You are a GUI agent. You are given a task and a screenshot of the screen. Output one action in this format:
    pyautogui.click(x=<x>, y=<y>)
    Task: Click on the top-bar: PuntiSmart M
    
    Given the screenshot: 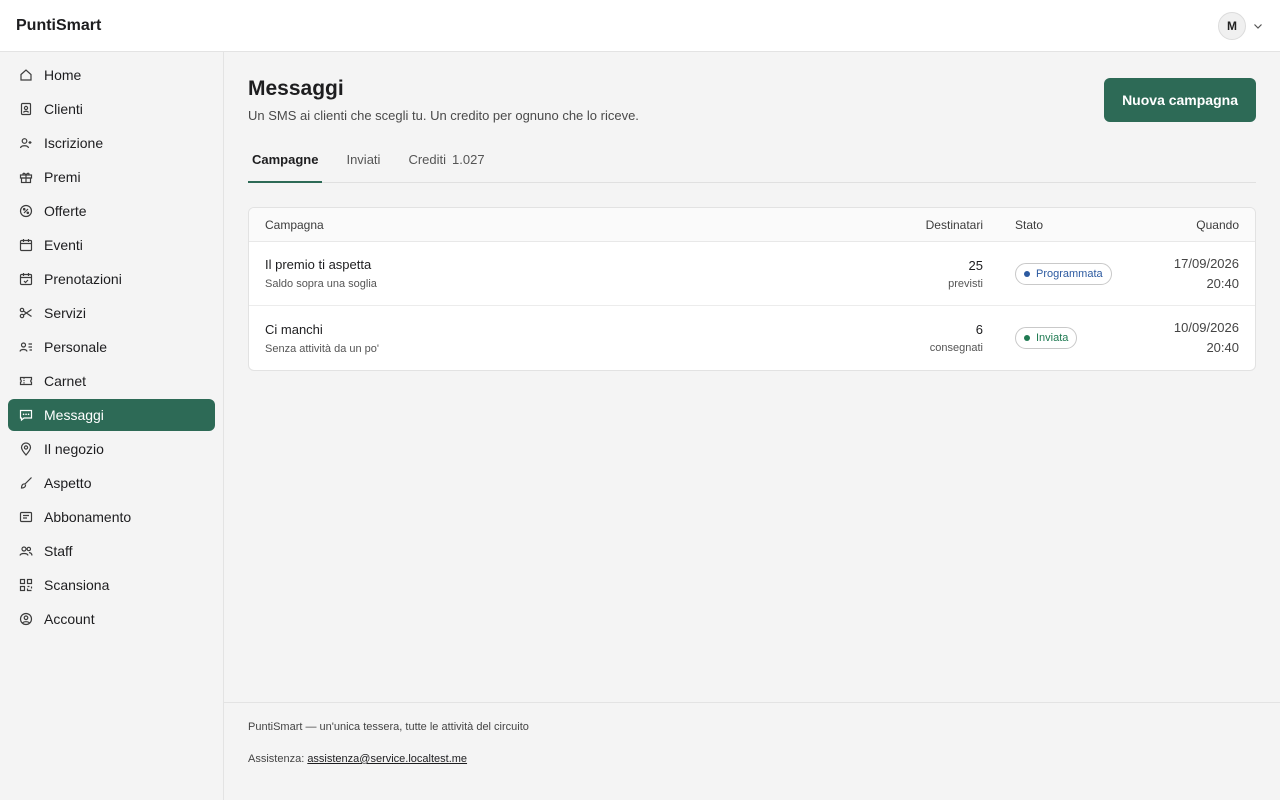 What is the action you would take?
    pyautogui.click(x=640, y=26)
    